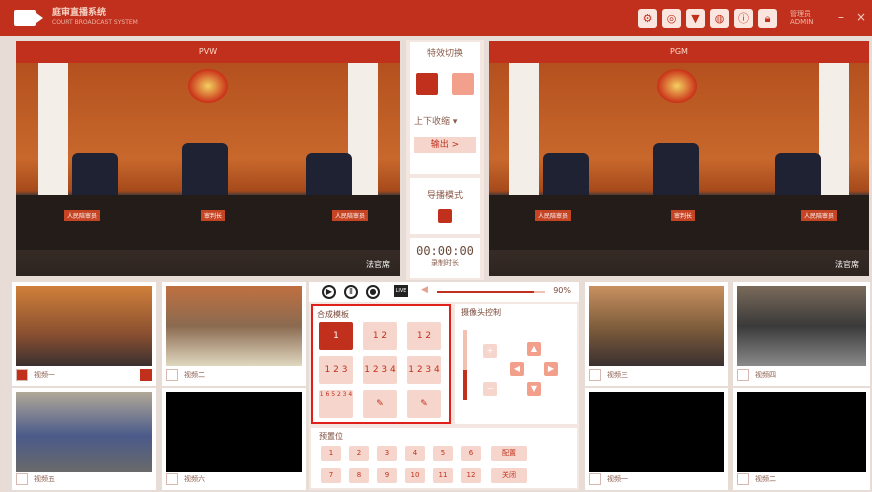 The width and height of the screenshot is (872, 492). What do you see at coordinates (847, 264) in the screenshot?
I see `pgm-label: 法官席` at bounding box center [847, 264].